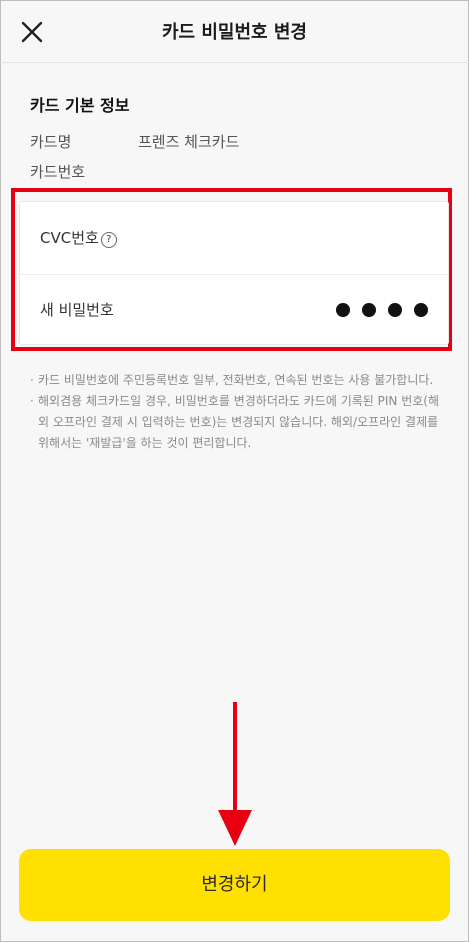 This screenshot has width=469, height=942. I want to click on header-divider, so click(234, 62).